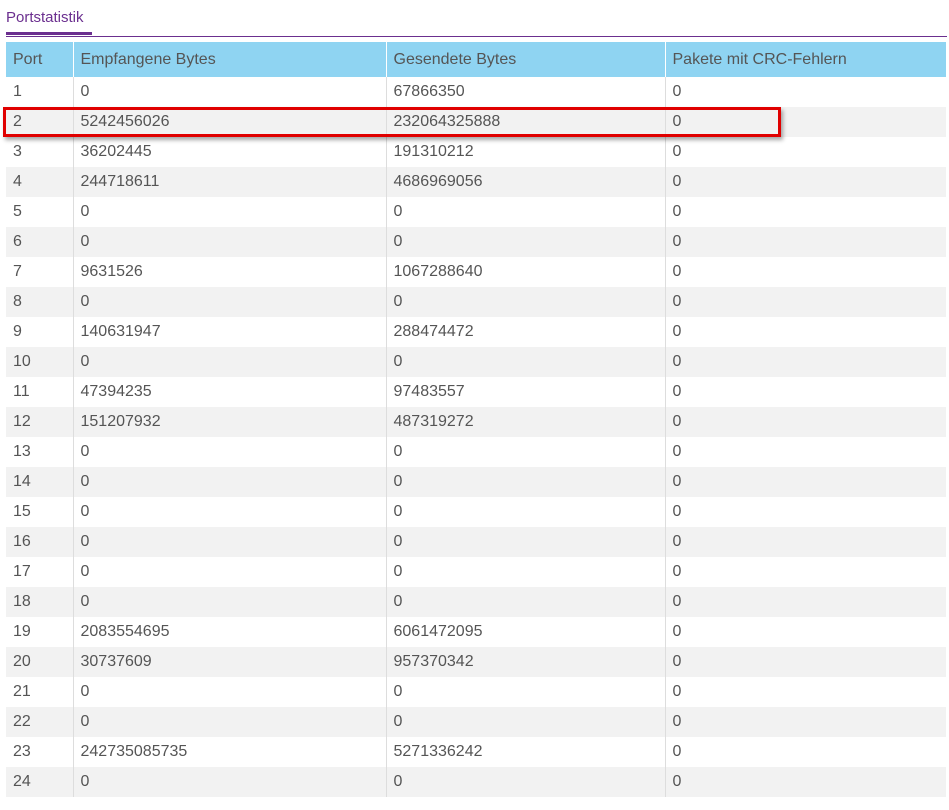  I want to click on cell-received-bytes: 5242456026, so click(230, 122).